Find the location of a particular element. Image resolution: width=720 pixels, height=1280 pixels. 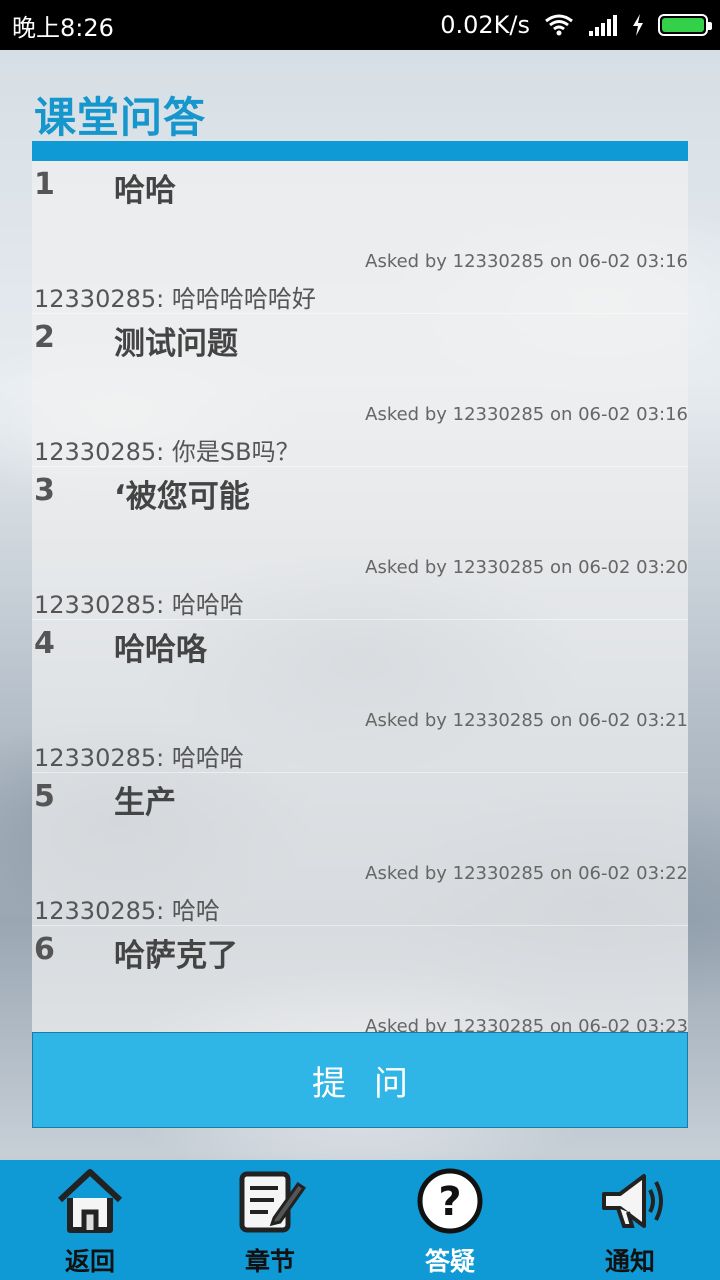

question-meta: Asked by 12330285 on 06-02 03:23 is located at coordinates (526, 1024).